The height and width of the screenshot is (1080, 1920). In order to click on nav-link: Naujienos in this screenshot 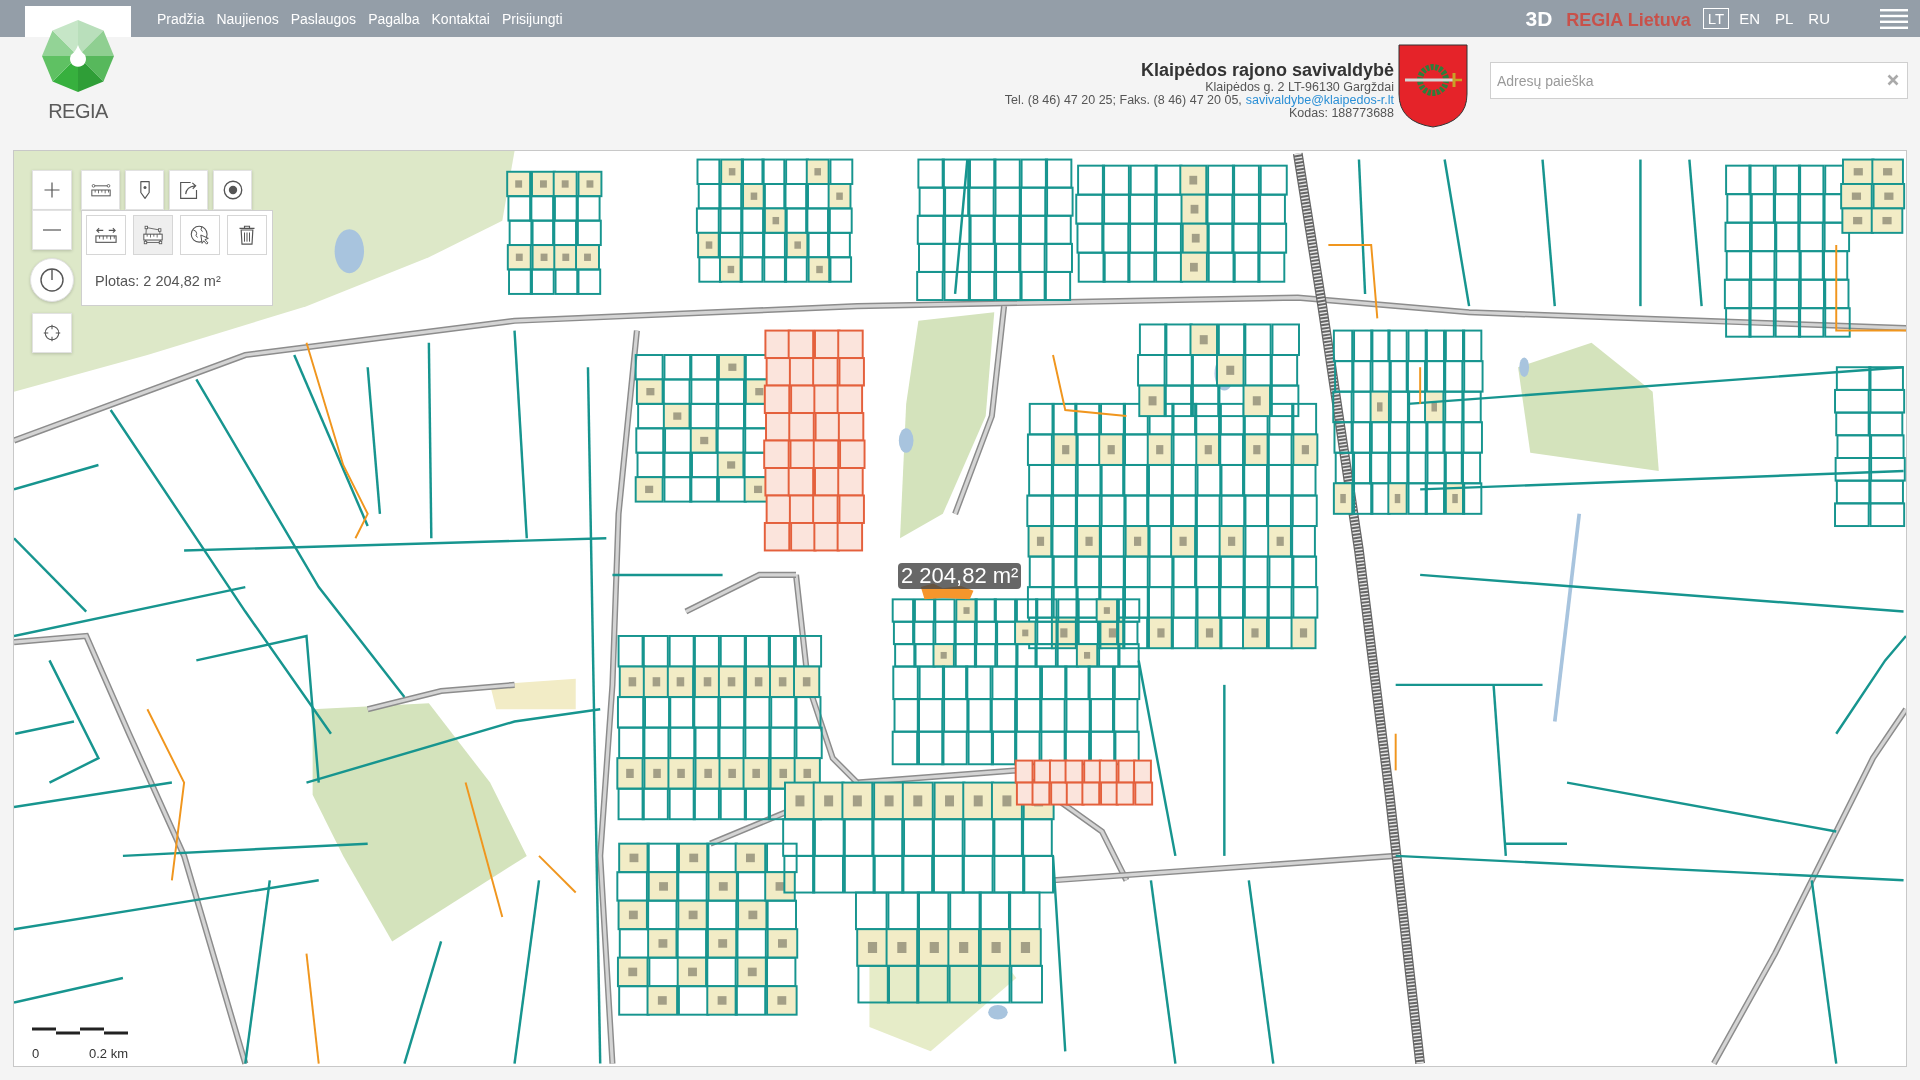, I will do `click(247, 18)`.